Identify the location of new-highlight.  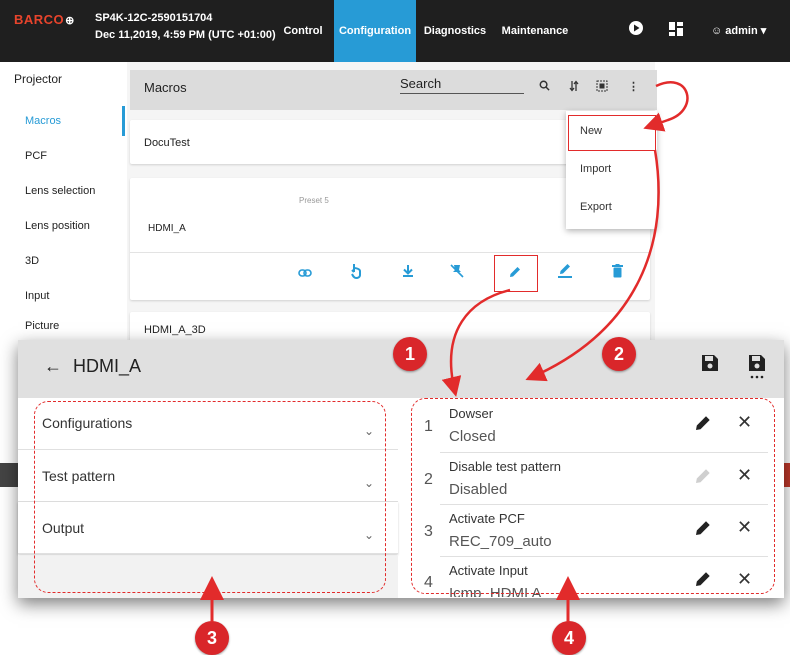
(612, 133).